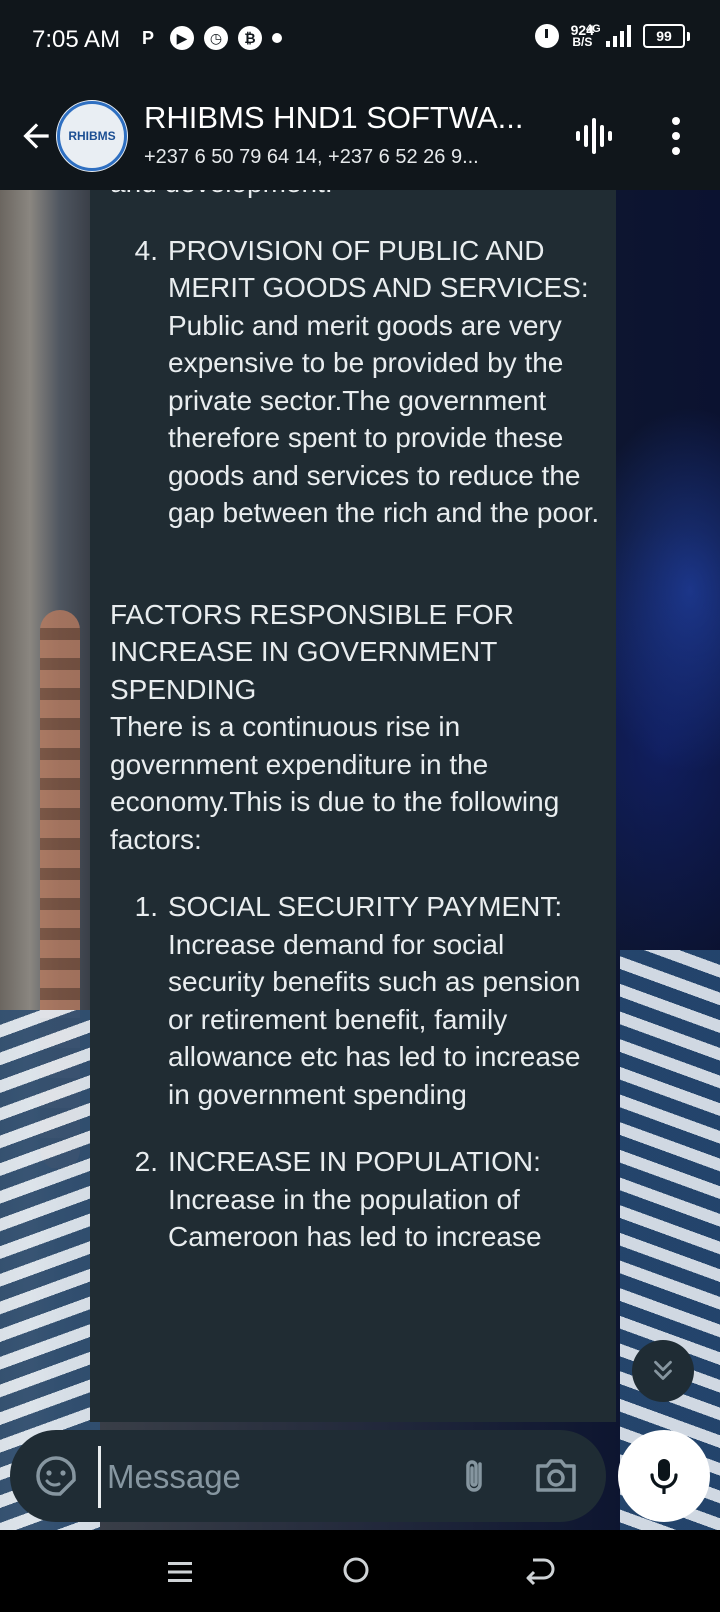 This screenshot has height=1612, width=720. Describe the element at coordinates (146, 250) in the screenshot. I see `list-number: 4.` at that location.